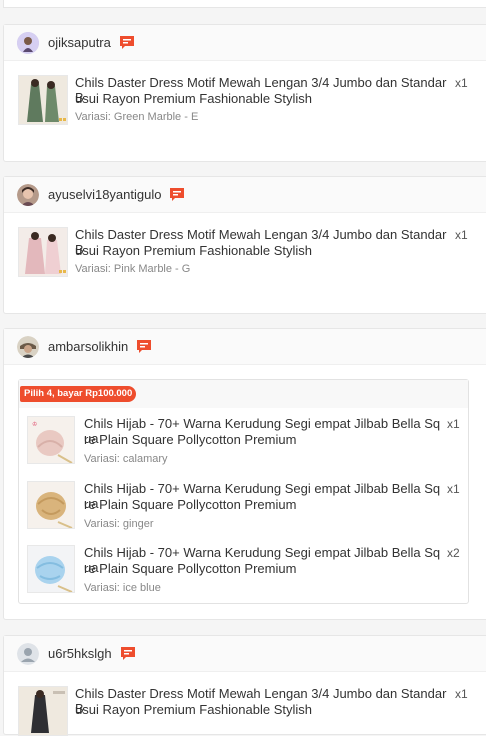  I want to click on product-variation: Variasi: Pink Marble - G, so click(133, 269).